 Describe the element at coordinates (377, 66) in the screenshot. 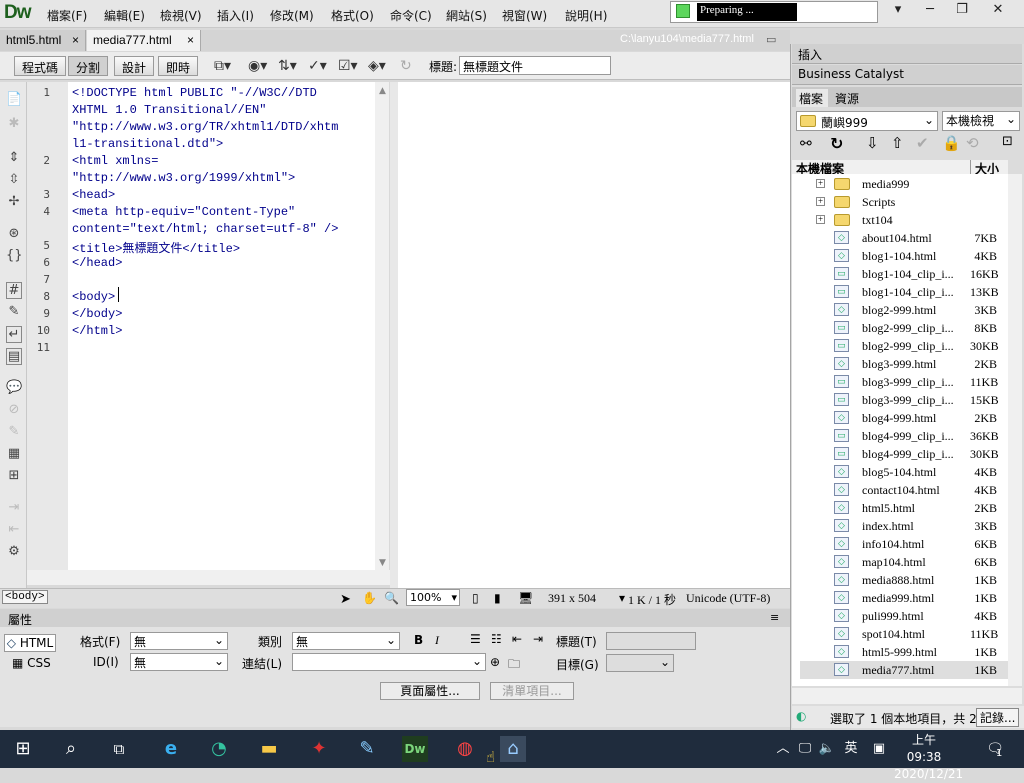

I see `visual-aids-icon: ◈▾` at that location.